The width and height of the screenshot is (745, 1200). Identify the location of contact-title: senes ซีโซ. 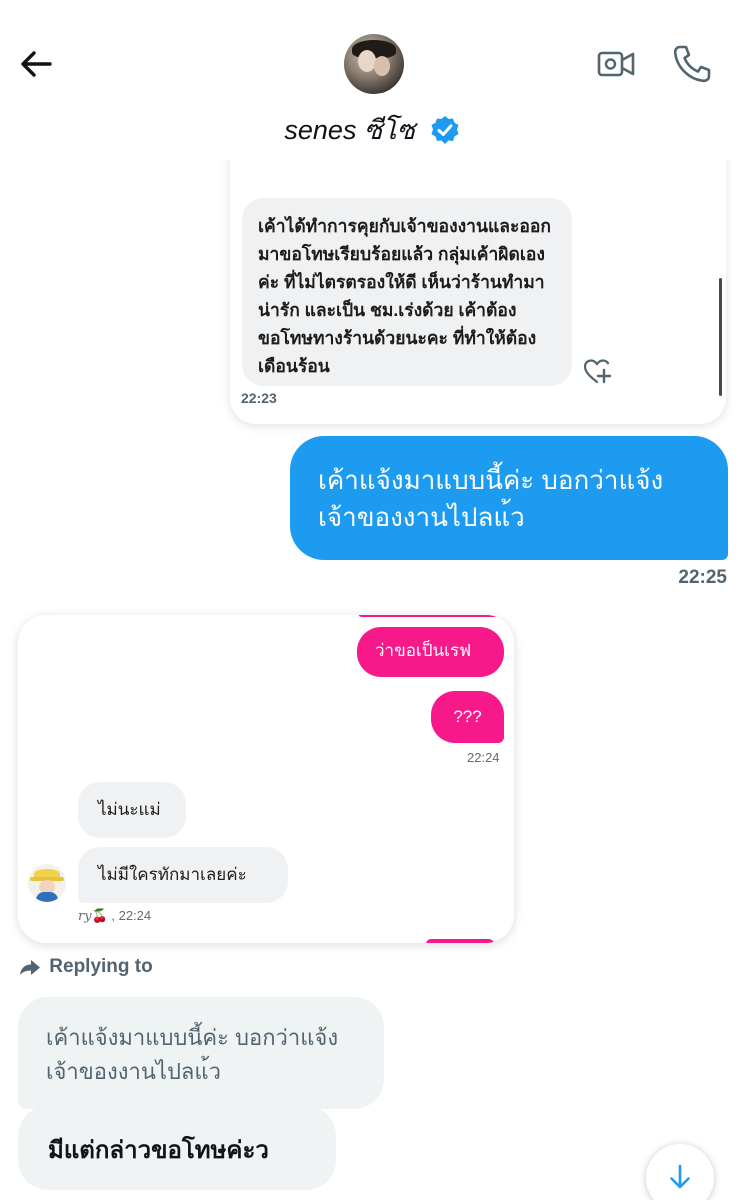
(372, 129).